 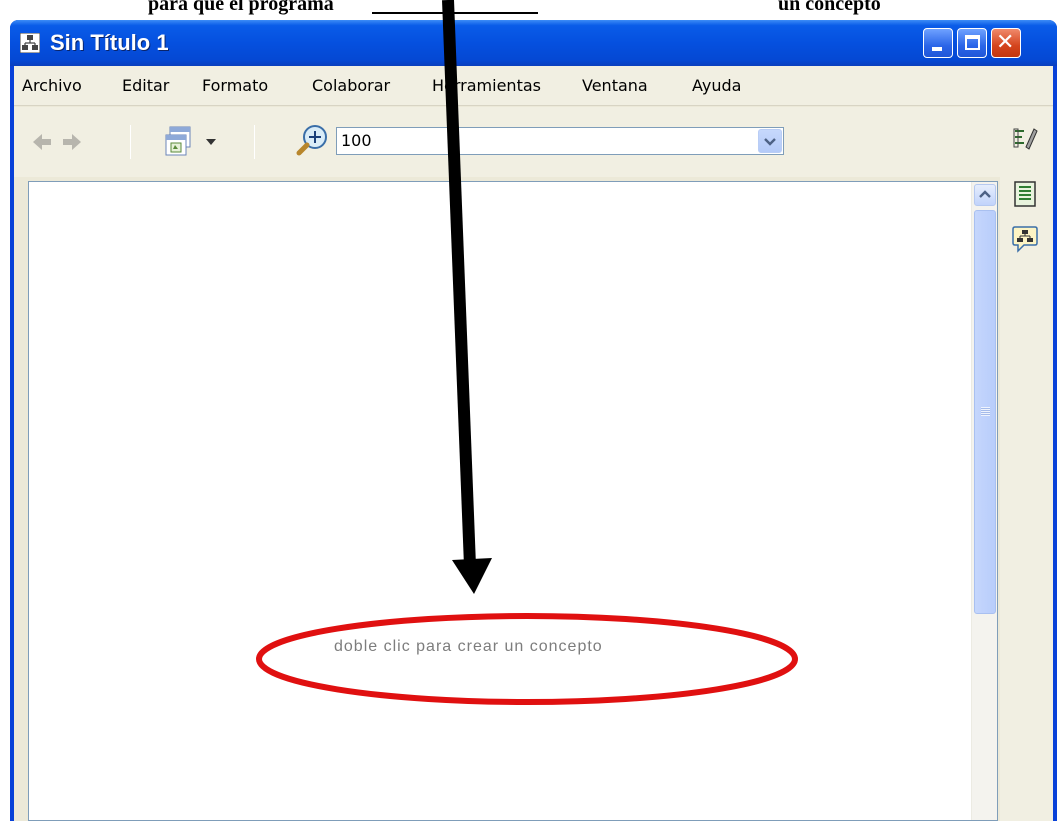 What do you see at coordinates (615, 86) in the screenshot?
I see `menu-ventana: Ventana` at bounding box center [615, 86].